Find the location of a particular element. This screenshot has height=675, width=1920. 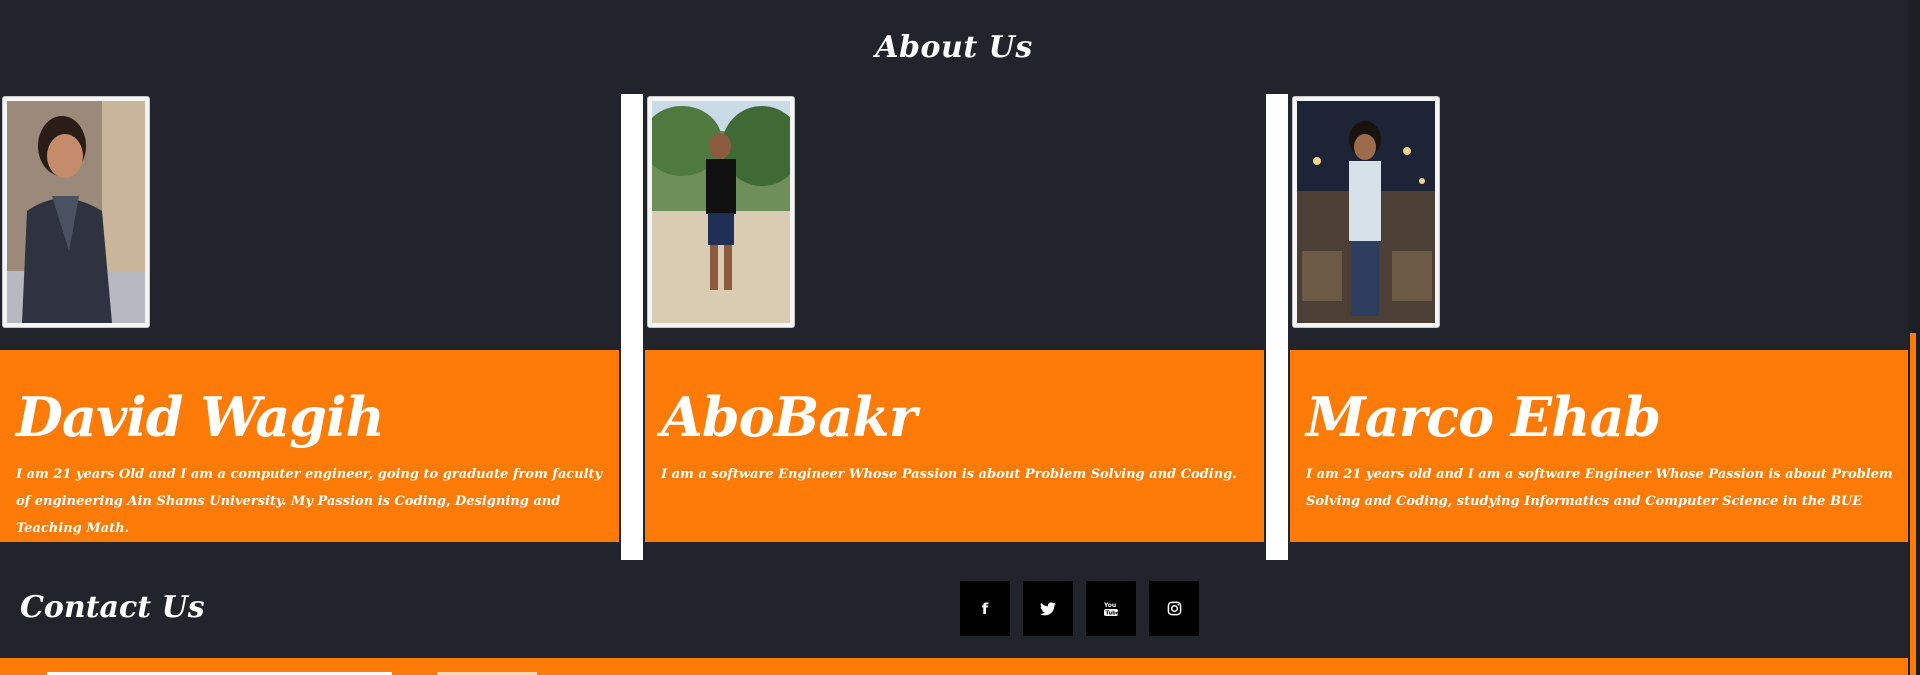

svg-text: Tube is located at coordinates (1113, 613).